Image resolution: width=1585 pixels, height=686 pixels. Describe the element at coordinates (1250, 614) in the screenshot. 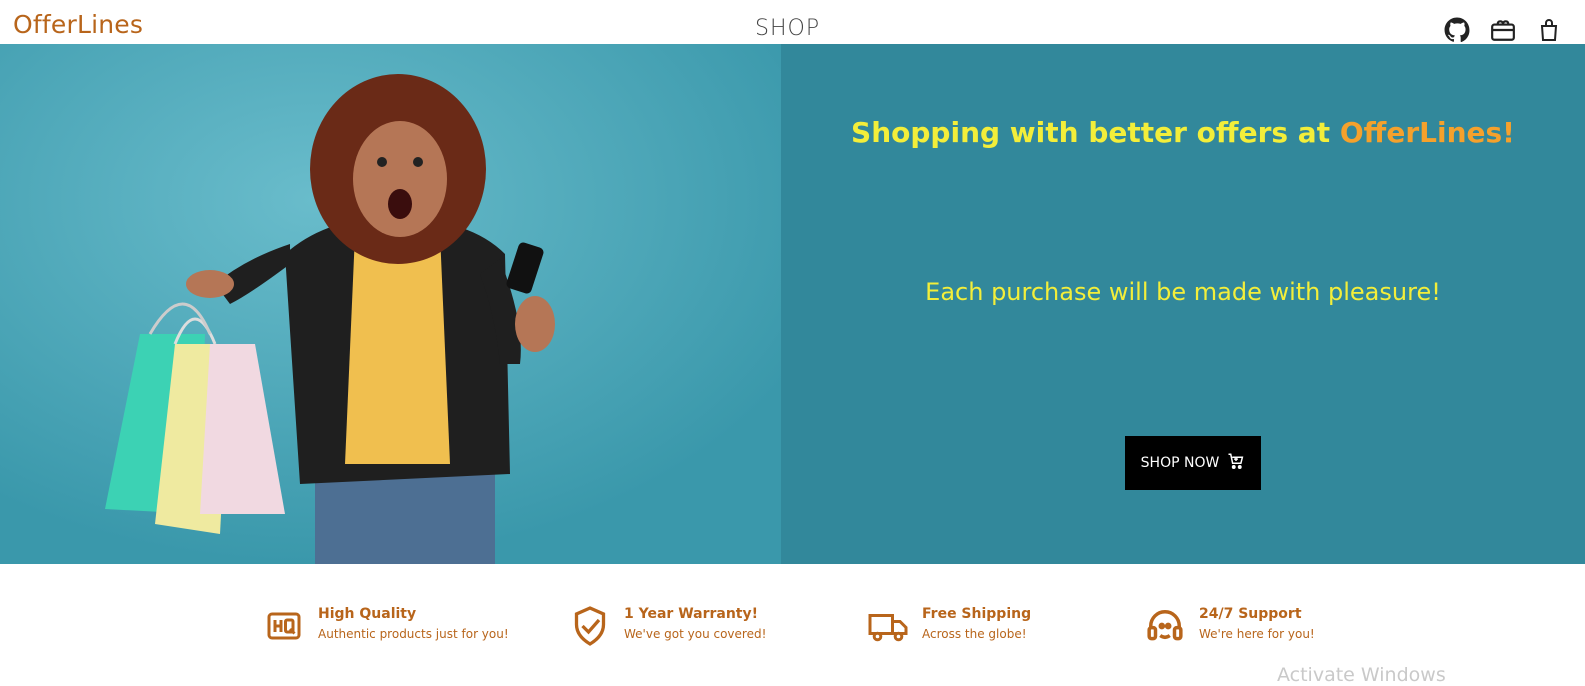

I see `feature-title: 24/7 Support` at that location.